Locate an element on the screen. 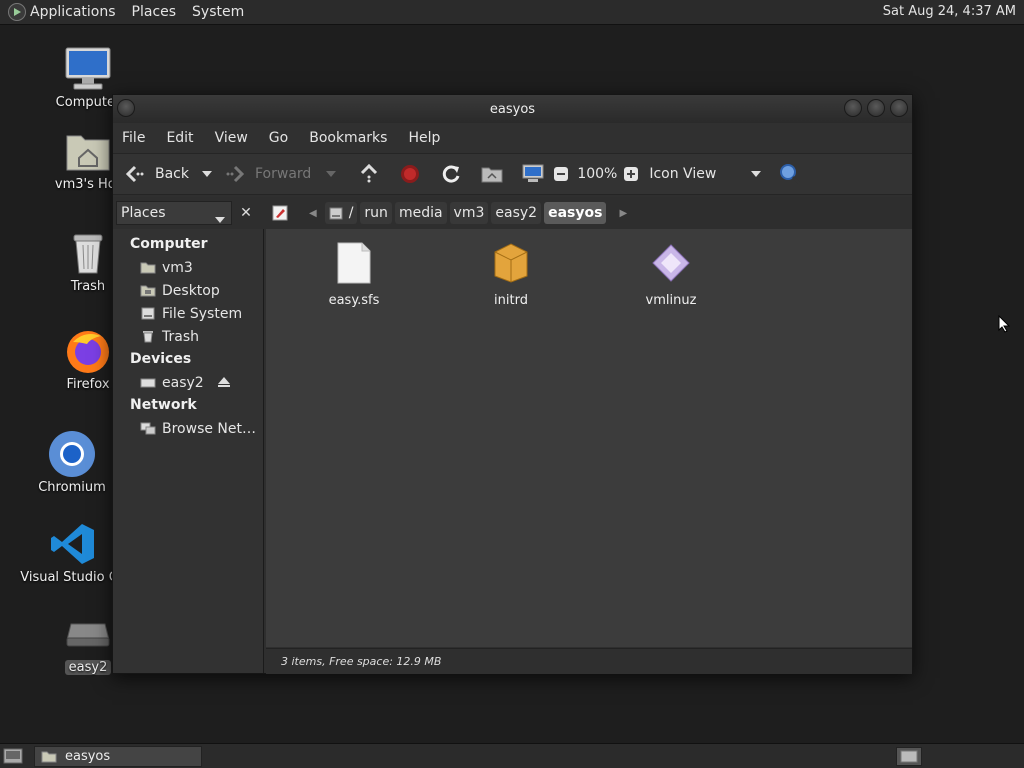  desktop-folder-icon is located at coordinates (148, 291).